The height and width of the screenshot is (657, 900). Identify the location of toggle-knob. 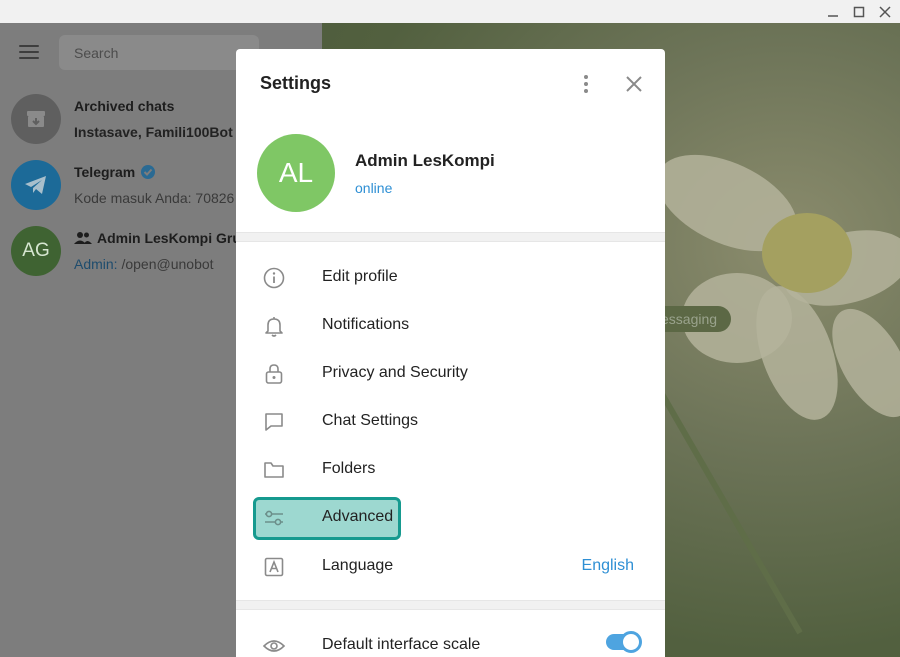
(631, 642).